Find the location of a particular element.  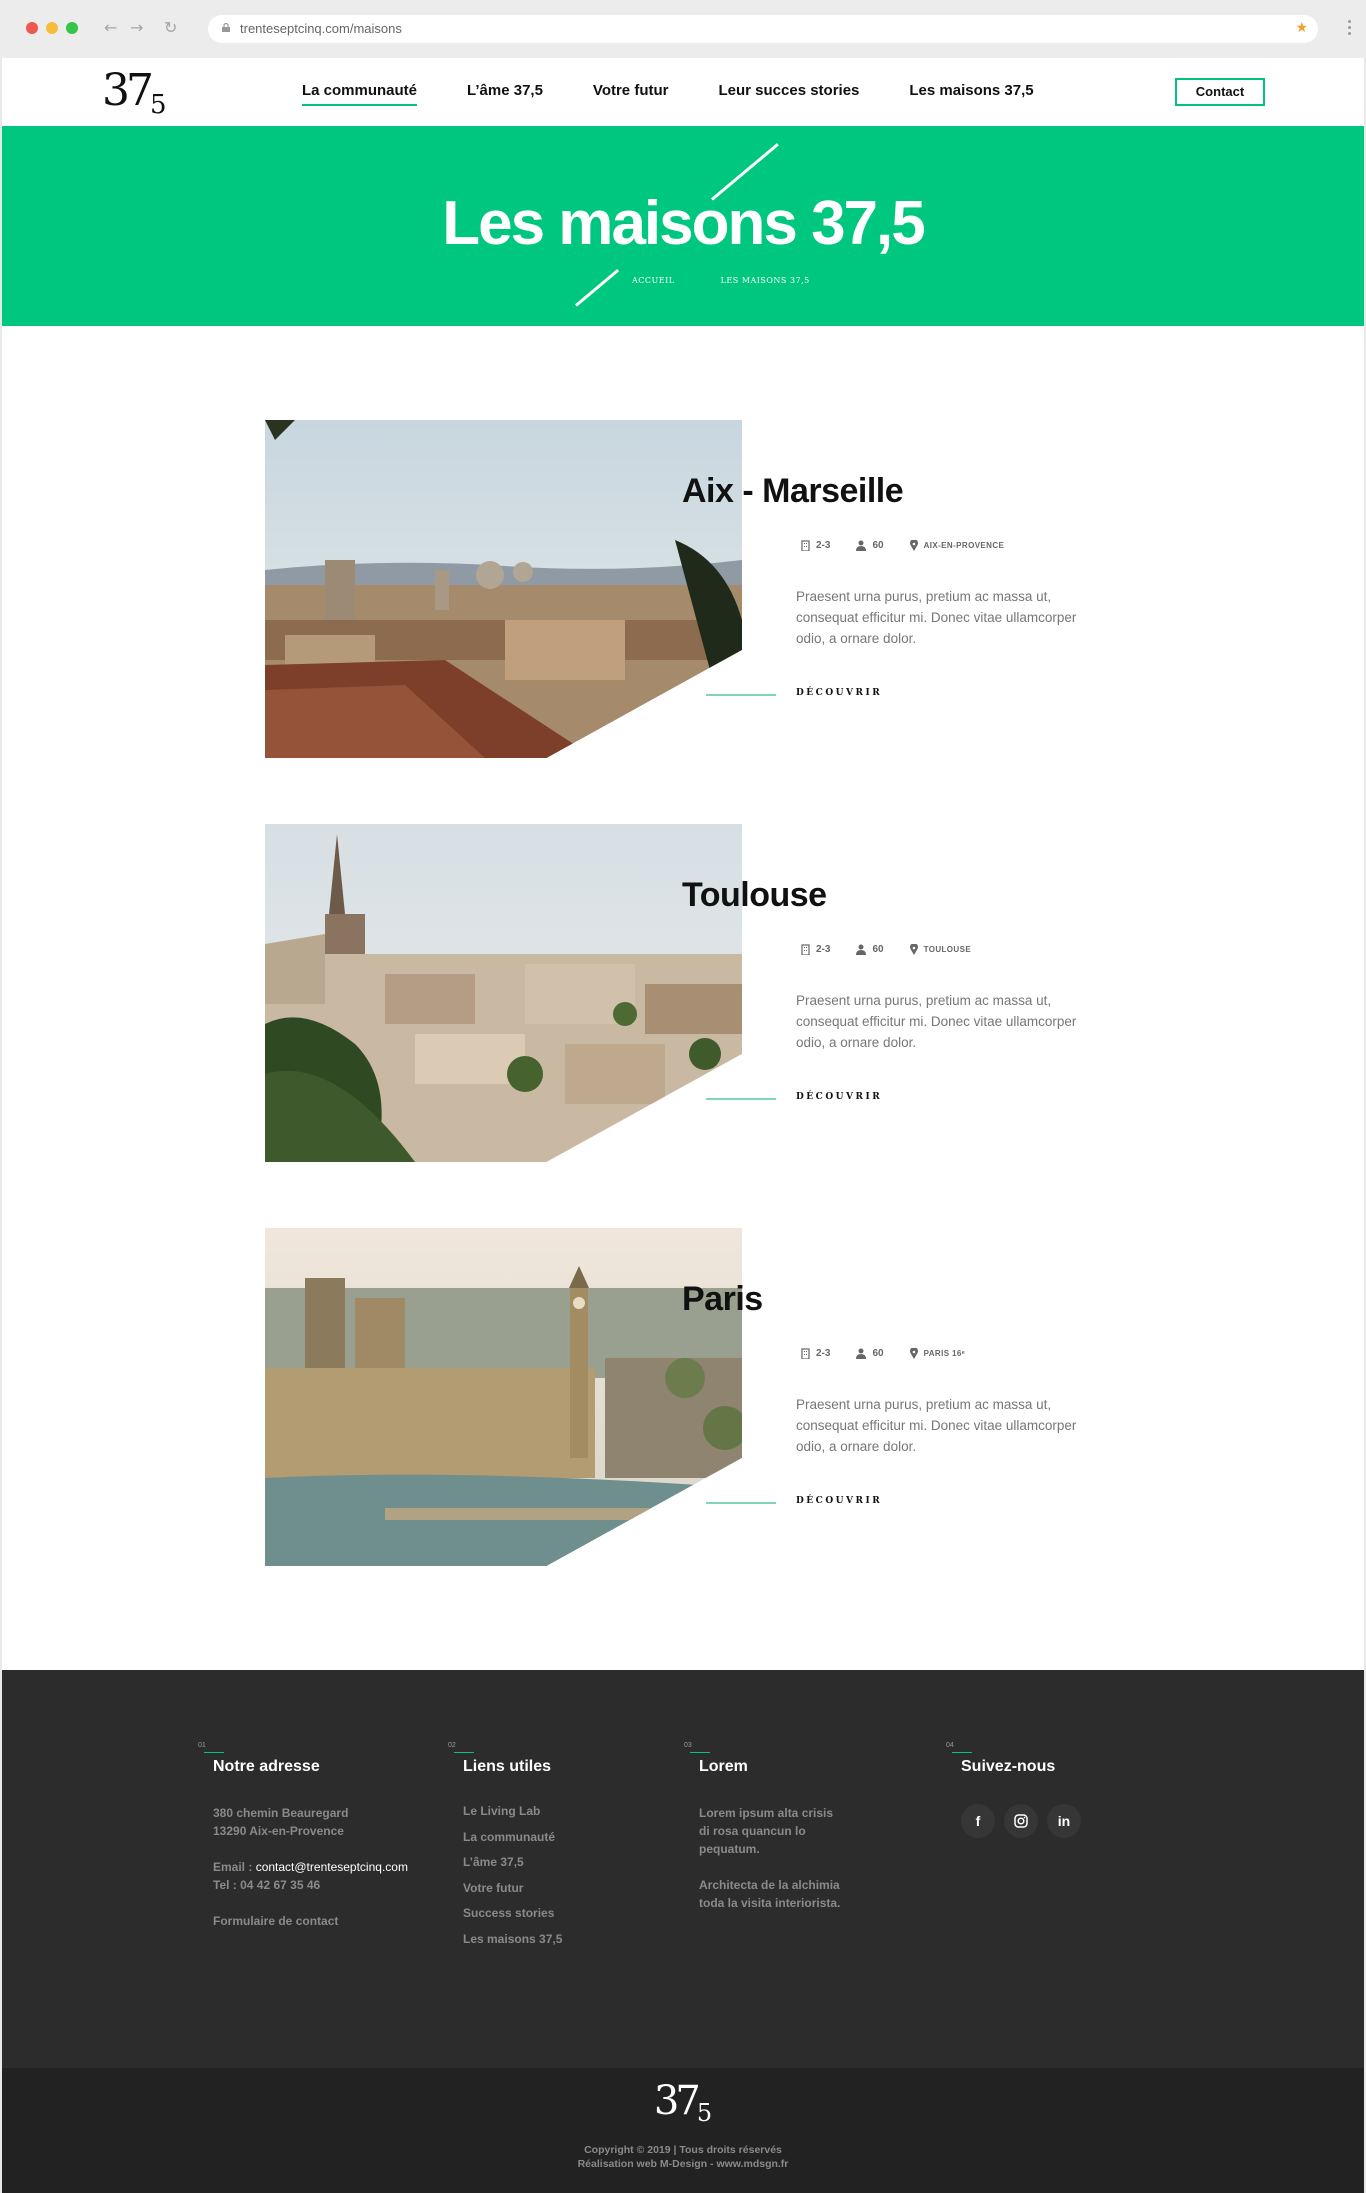

lorem-text: pequatum. is located at coordinates (729, 1849).